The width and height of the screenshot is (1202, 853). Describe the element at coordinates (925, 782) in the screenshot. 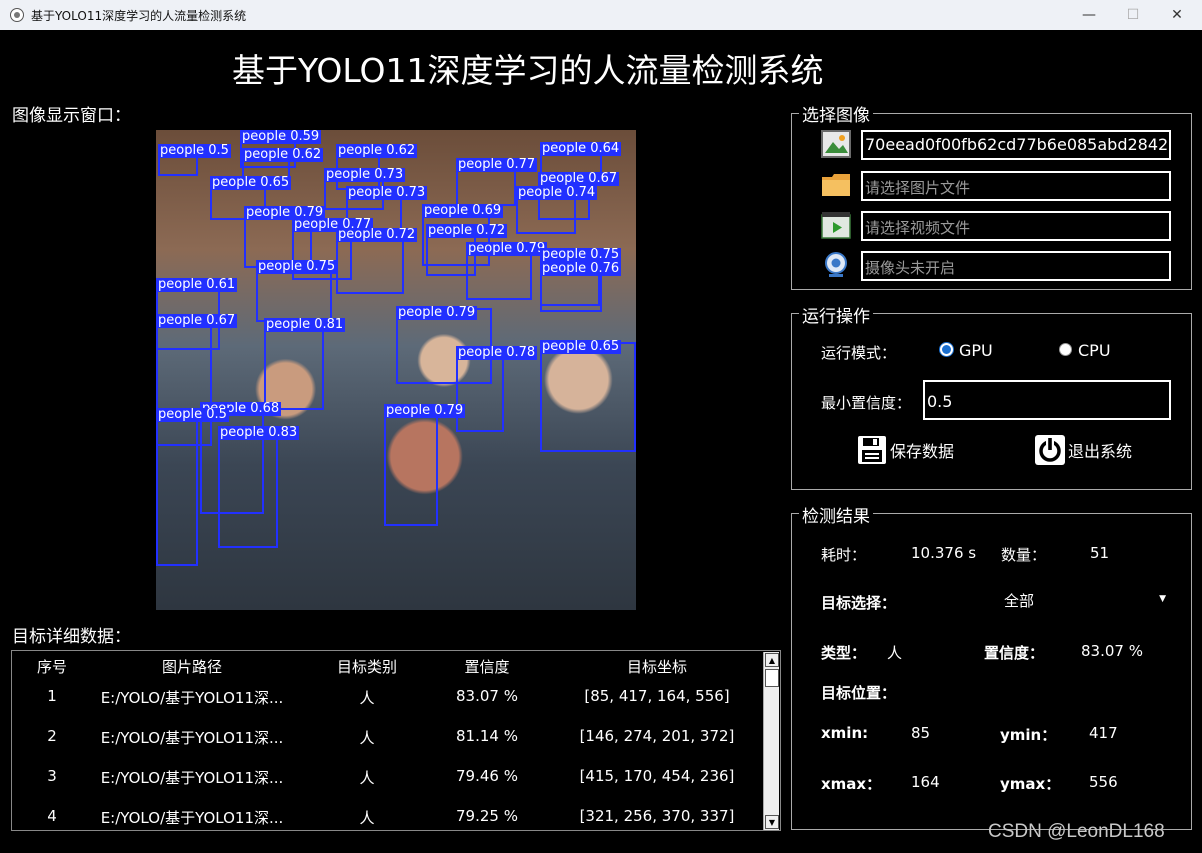

I see `xmax-value: 164` at that location.